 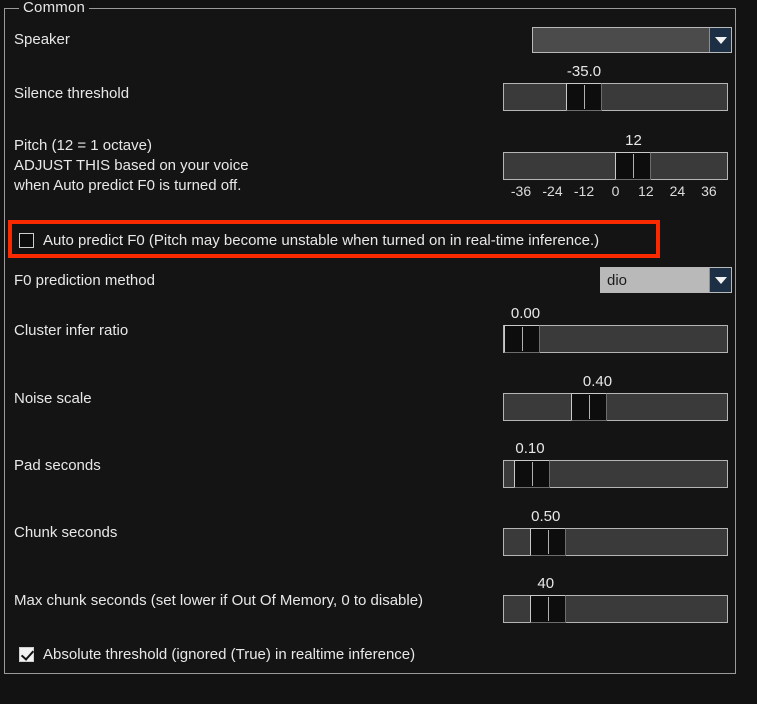 What do you see at coordinates (677, 191) in the screenshot?
I see `tick-label: 24` at bounding box center [677, 191].